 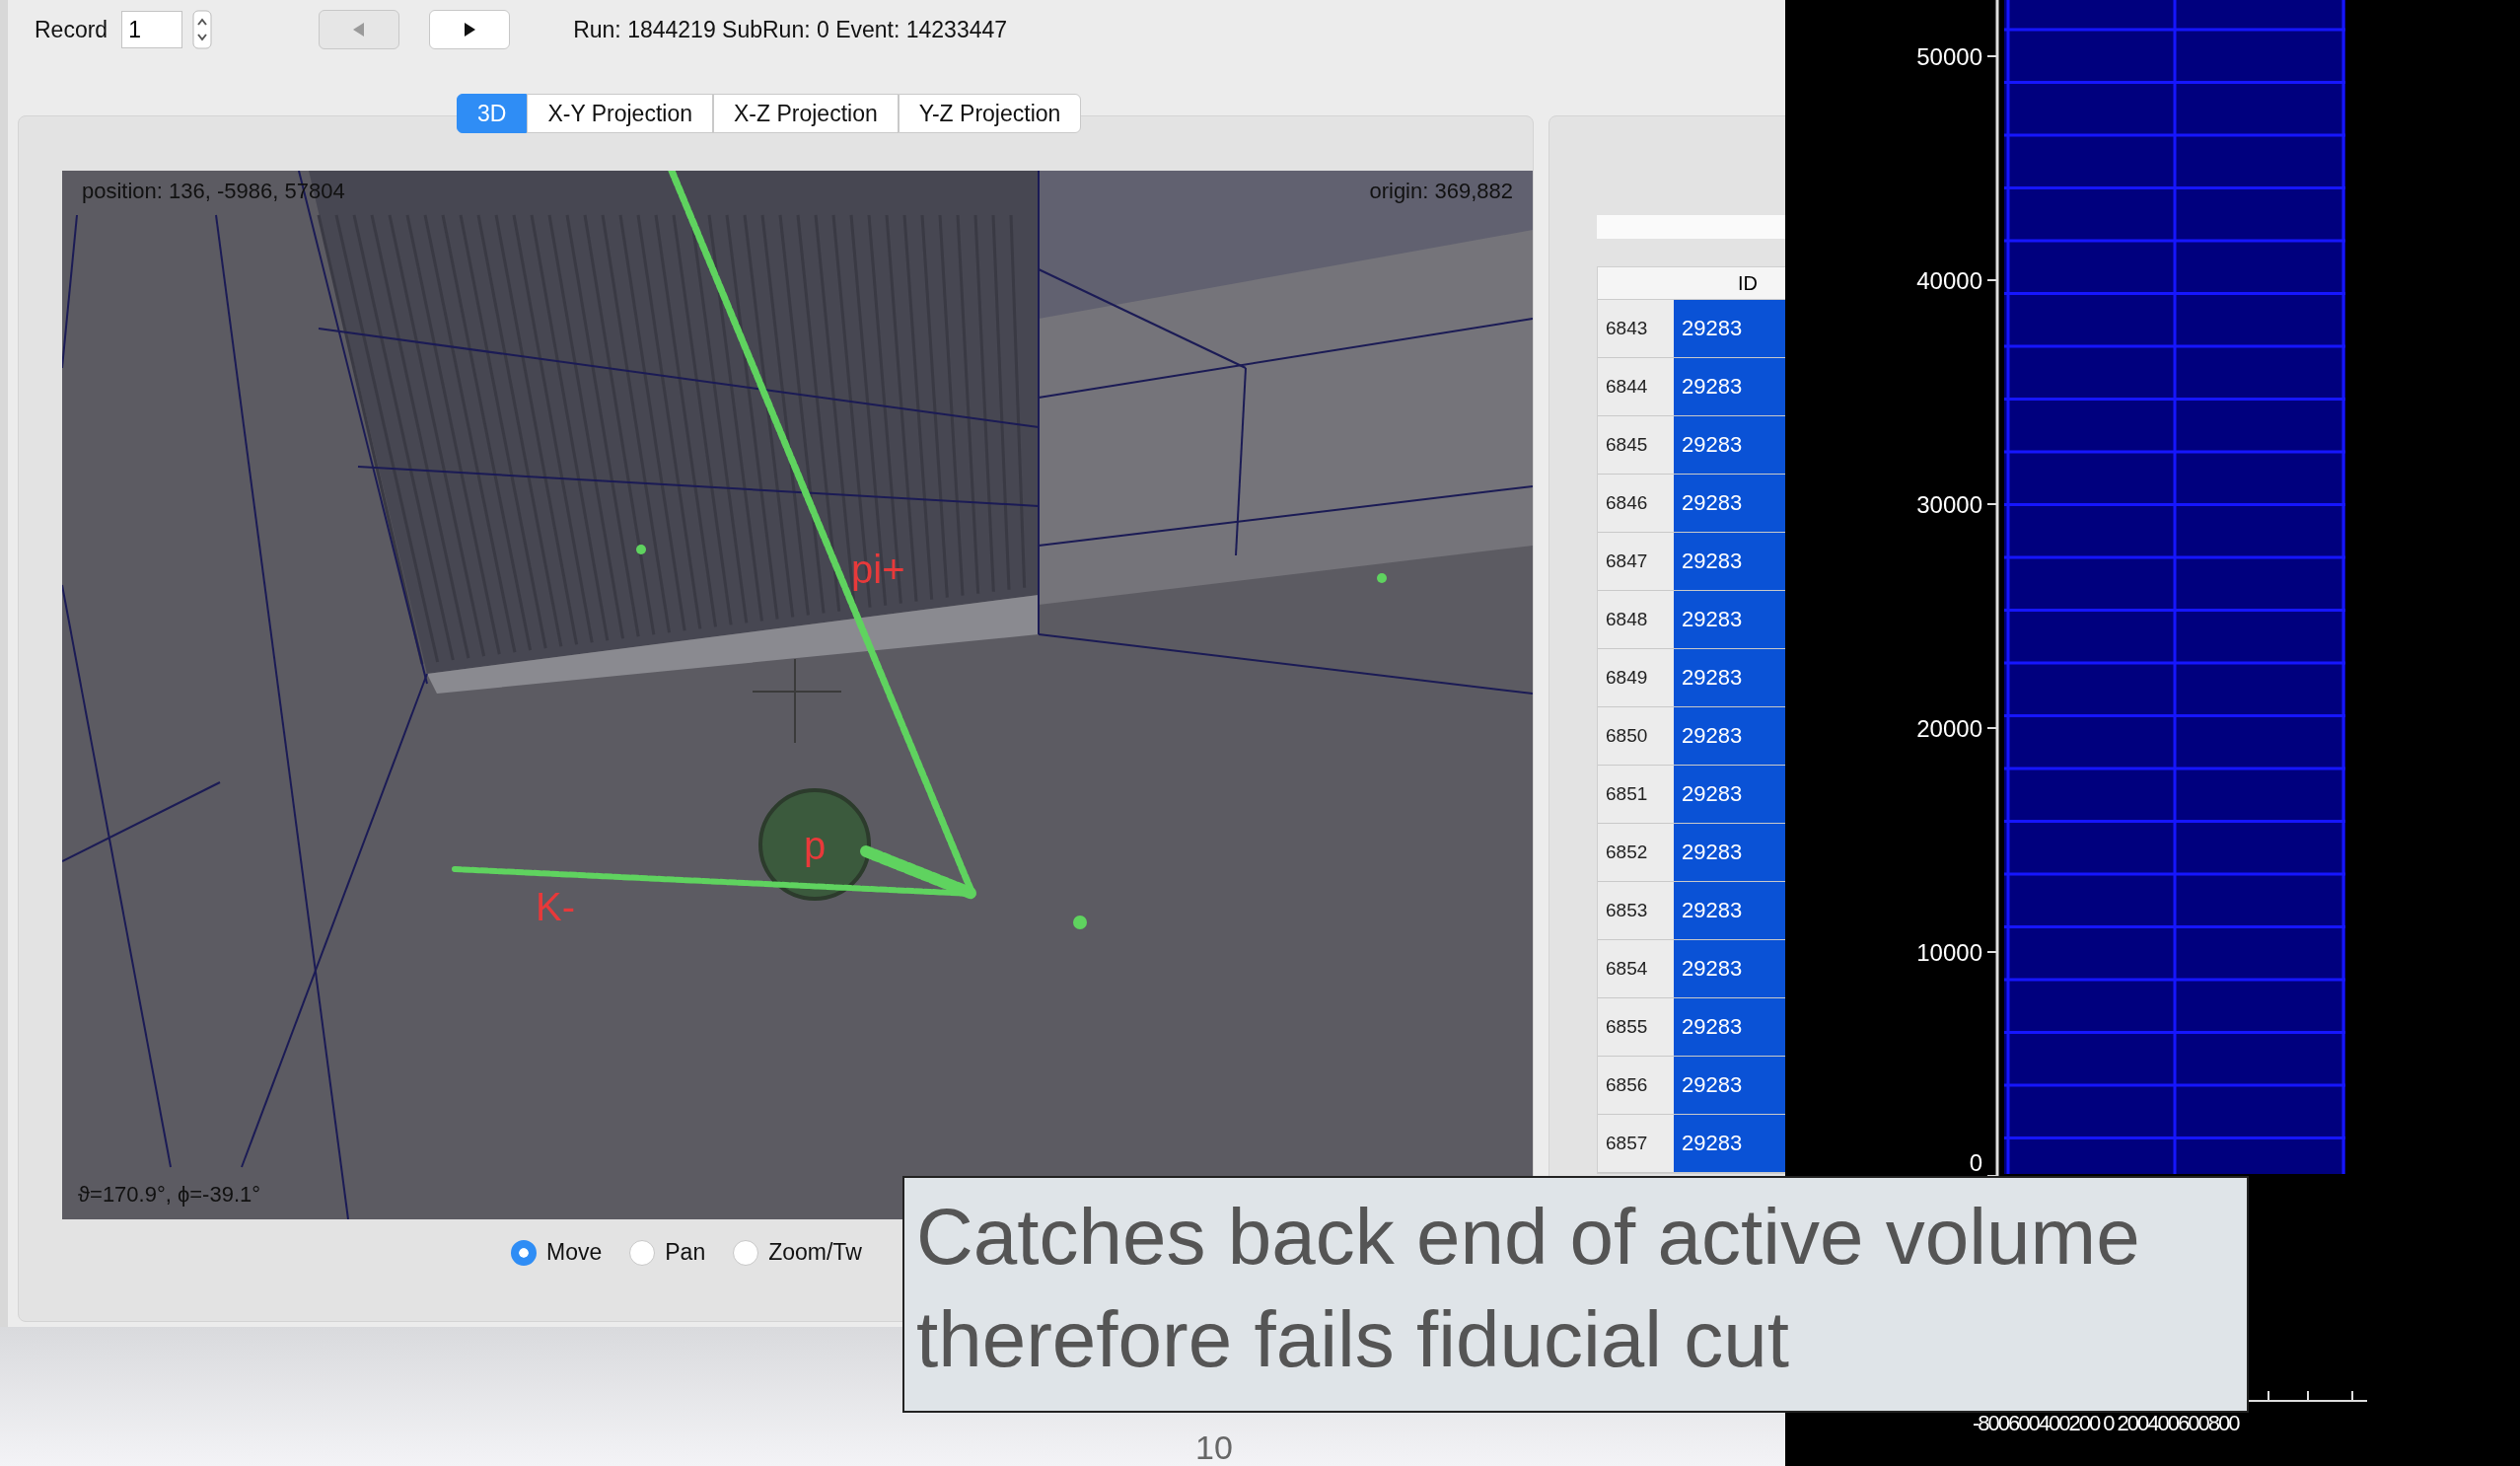 I want to click on crosshair-icon, so click(x=797, y=701).